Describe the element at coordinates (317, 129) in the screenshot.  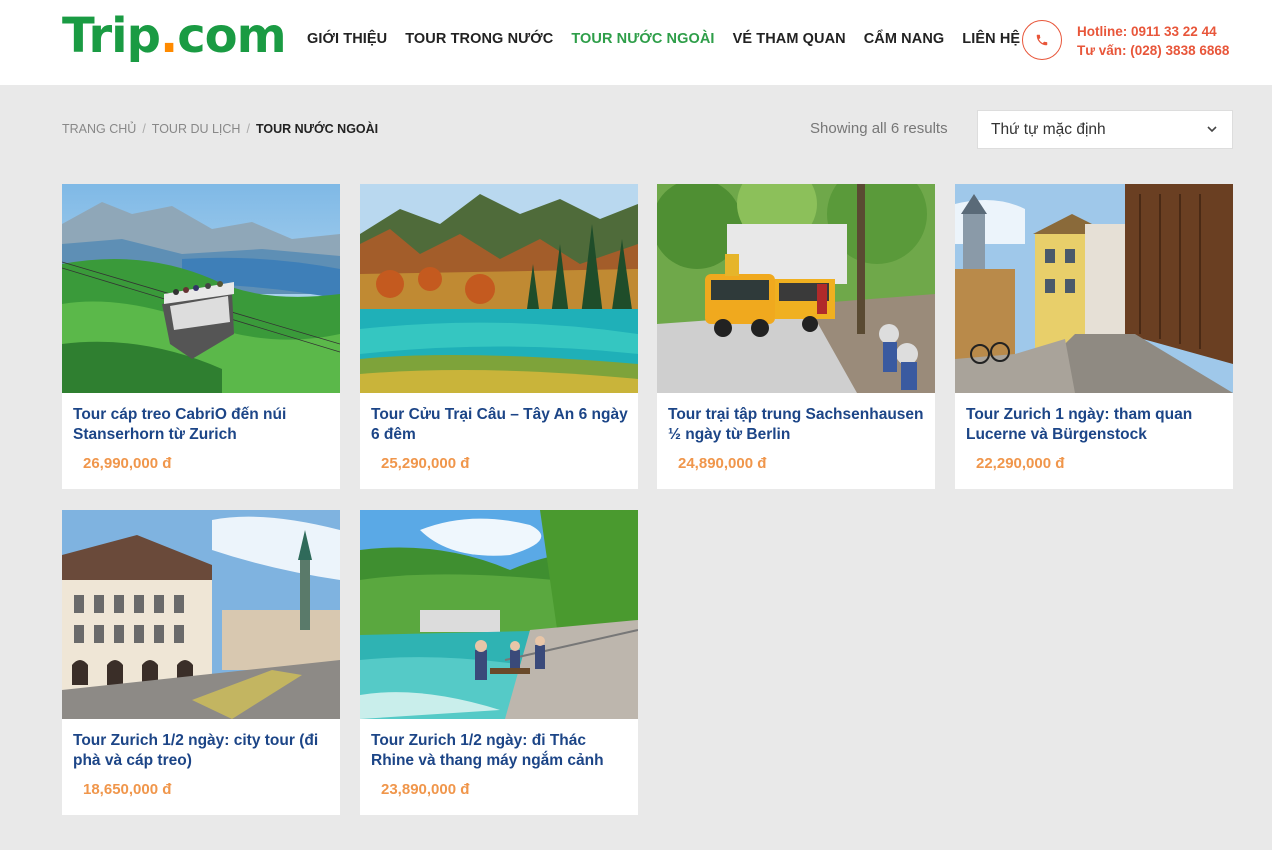
I see `breadcrumb-current: TOUR NƯỚC NGOÀI` at that location.